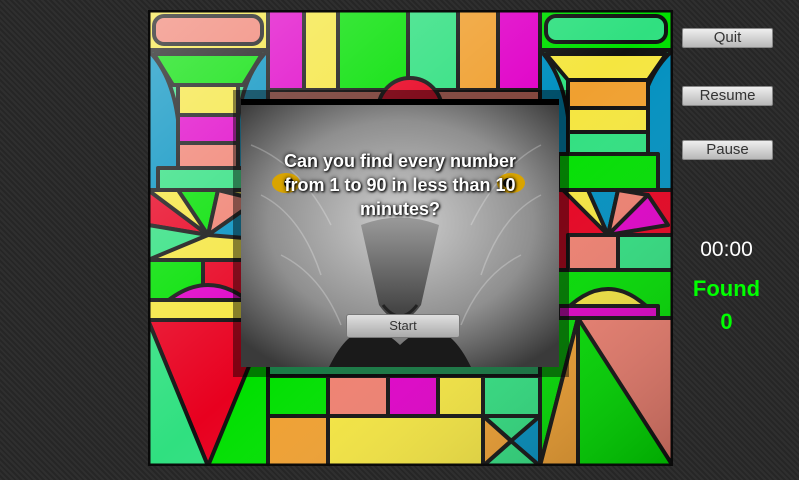  What do you see at coordinates (726, 288) in the screenshot?
I see `found-label: Found` at bounding box center [726, 288].